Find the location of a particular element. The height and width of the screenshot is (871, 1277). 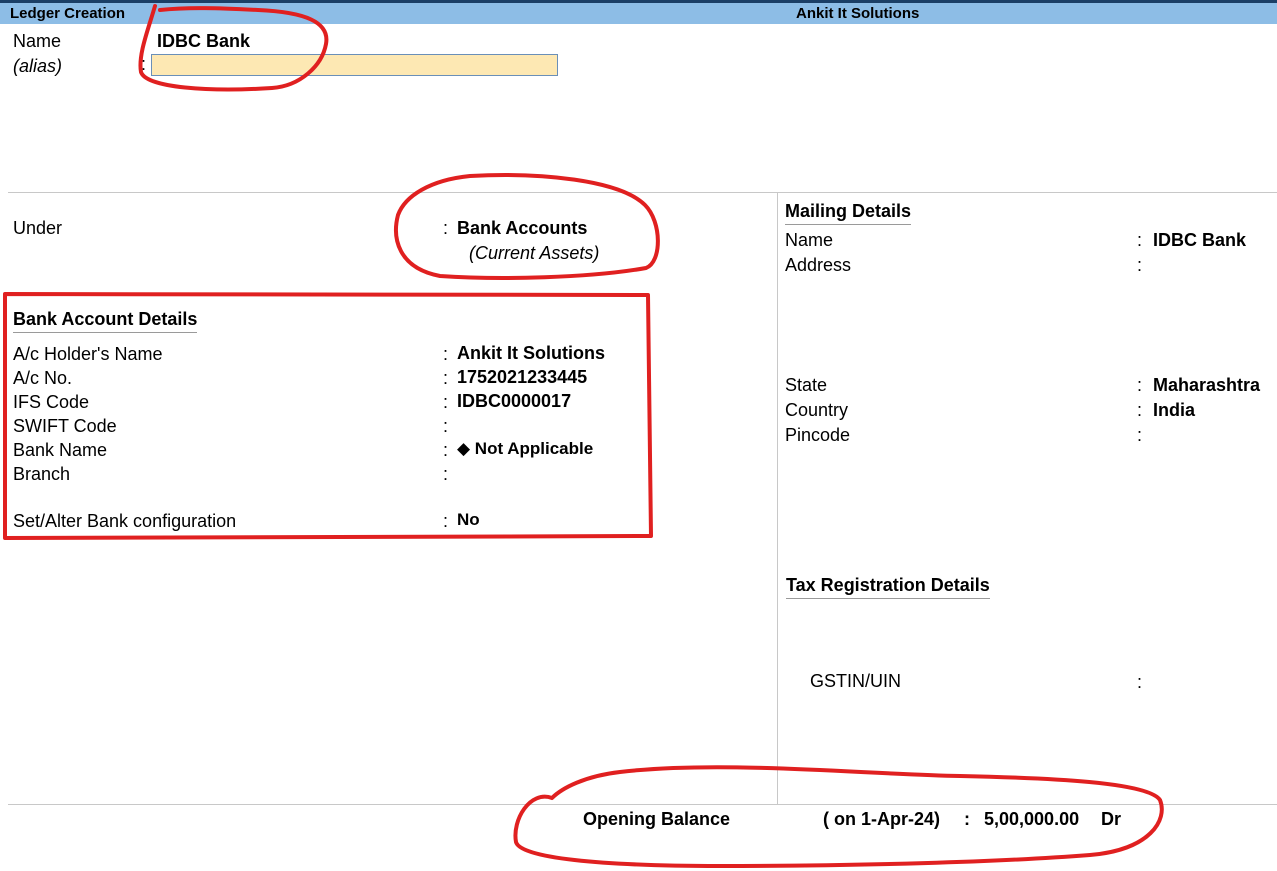

under-field: Bank Accounts is located at coordinates (522, 228).